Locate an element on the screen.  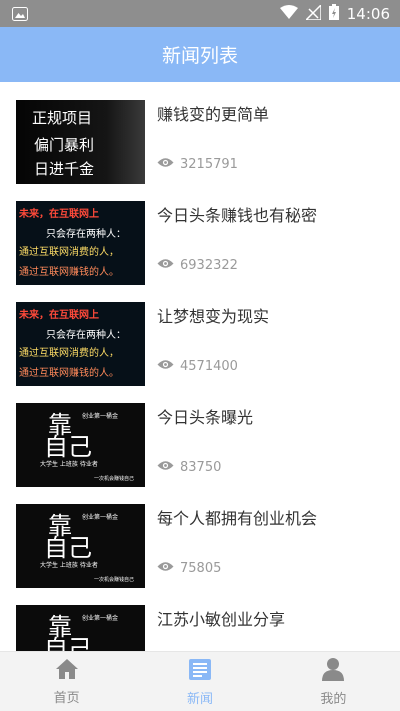
news-title: 让梦想变为现实 is located at coordinates (213, 316).